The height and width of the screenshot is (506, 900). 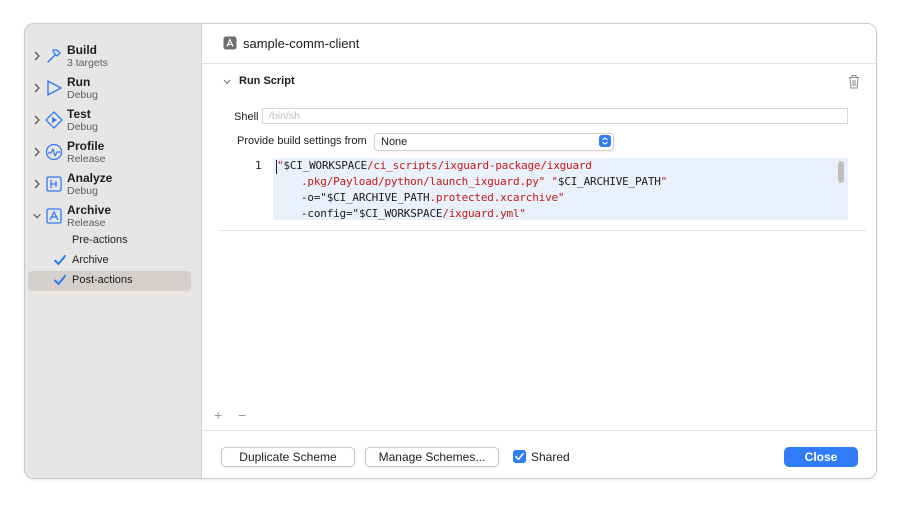 I want to click on line-number: 1, so click(x=258, y=165).